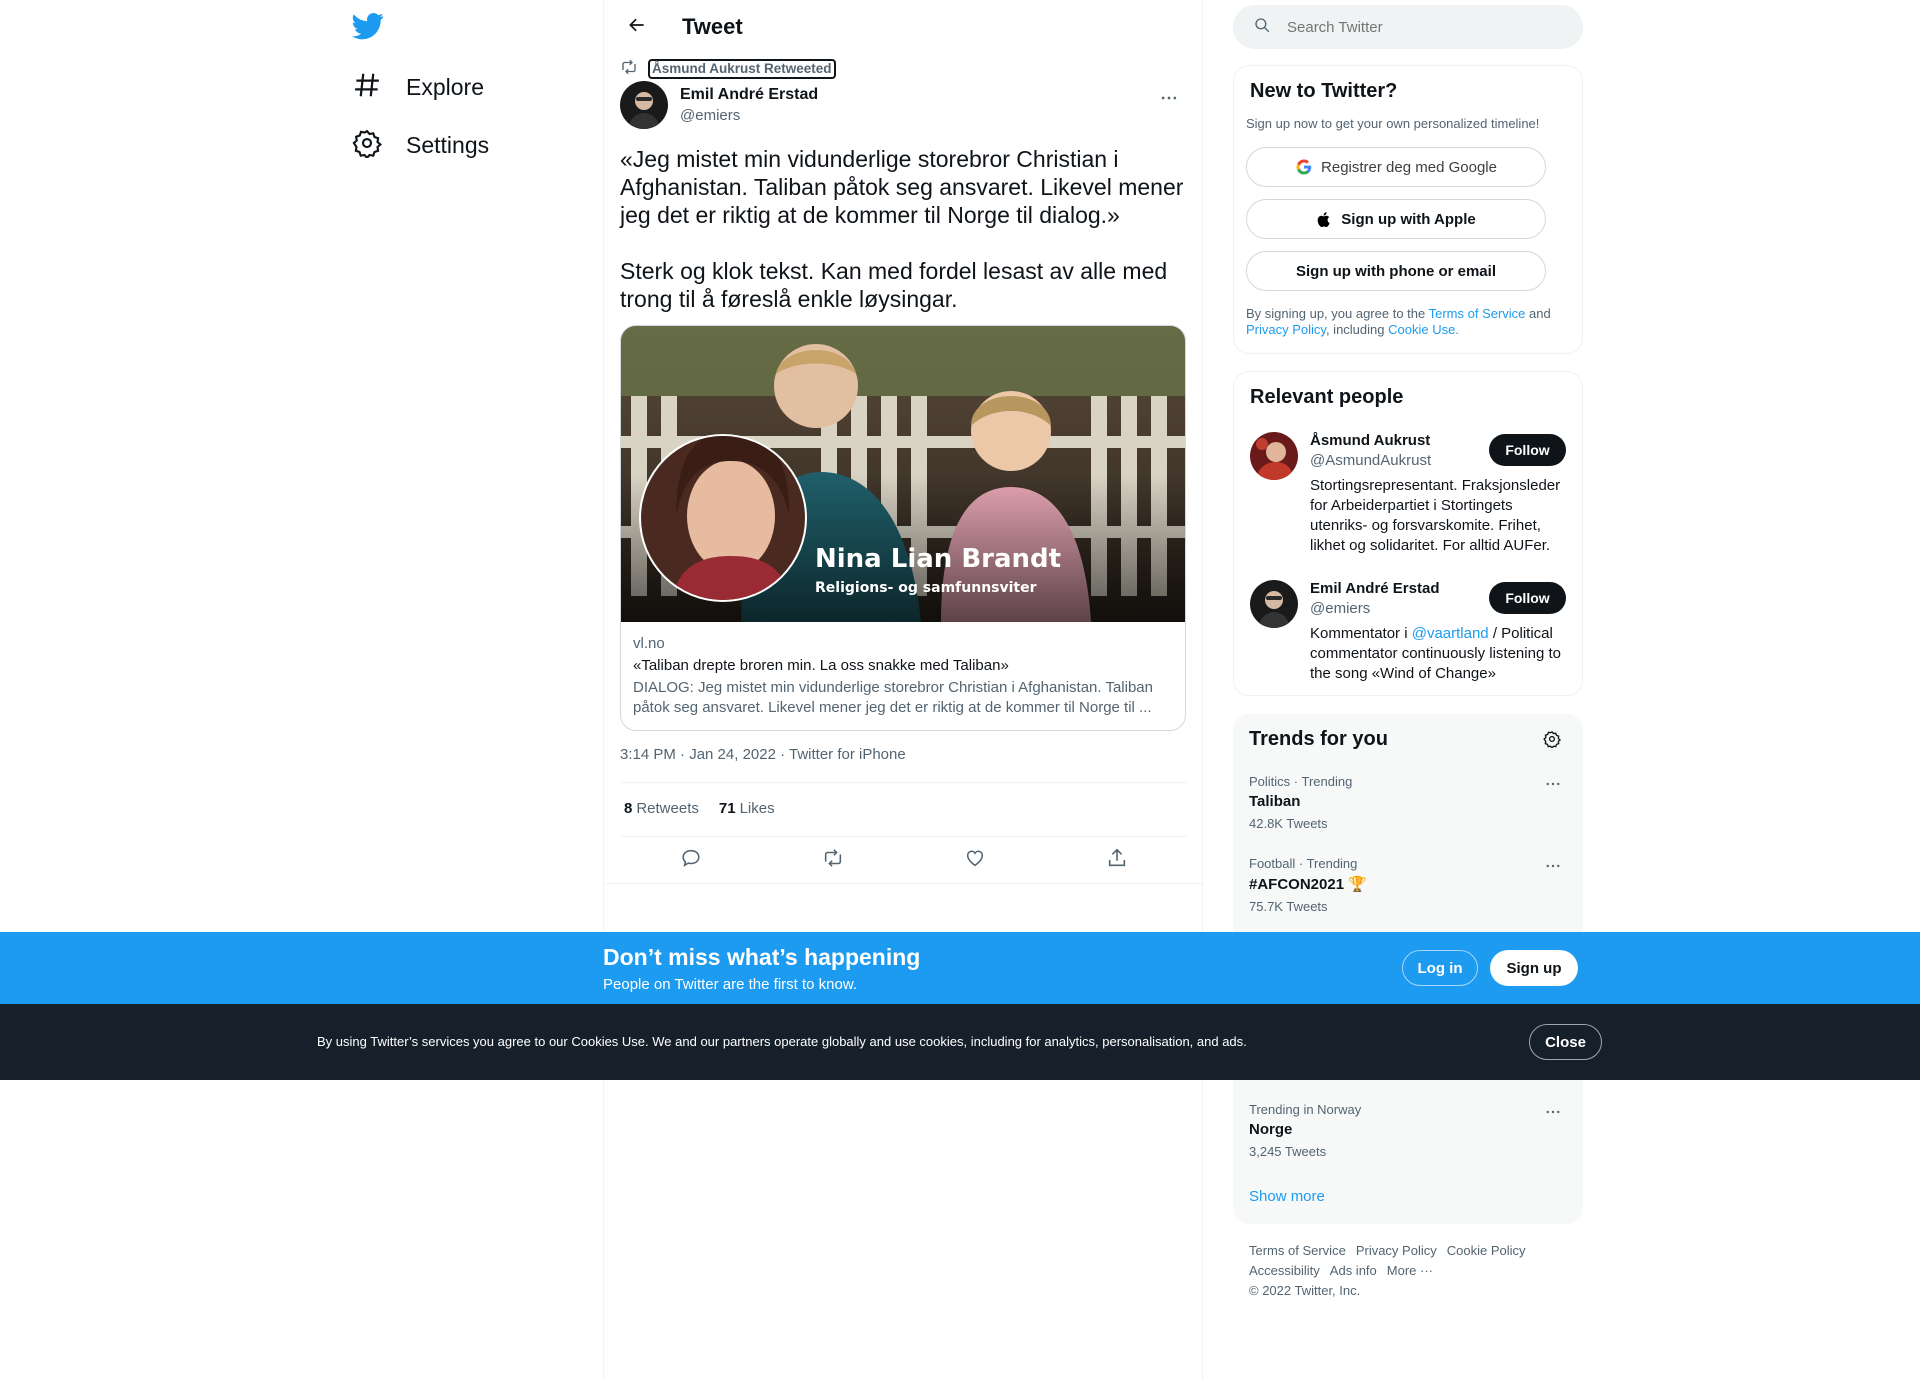 This screenshot has width=1920, height=1381. Describe the element at coordinates (1324, 91) in the screenshot. I see `signup-title: New to Twitter?` at that location.